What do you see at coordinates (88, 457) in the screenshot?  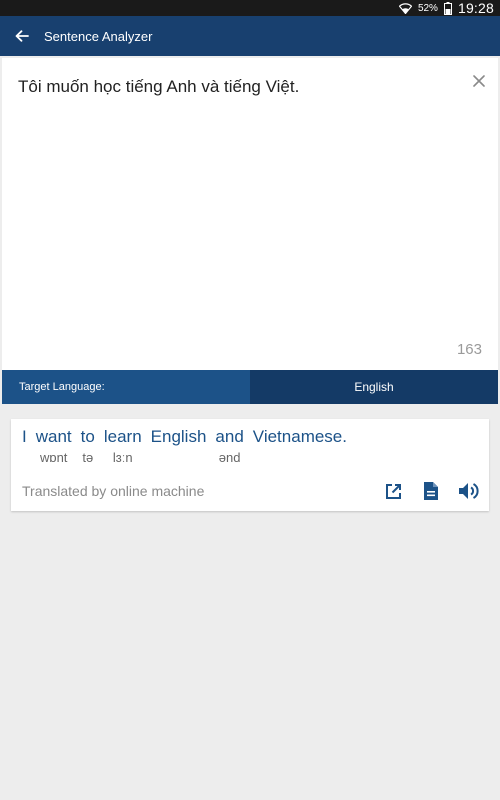 I see `word-phonetic: tə` at bounding box center [88, 457].